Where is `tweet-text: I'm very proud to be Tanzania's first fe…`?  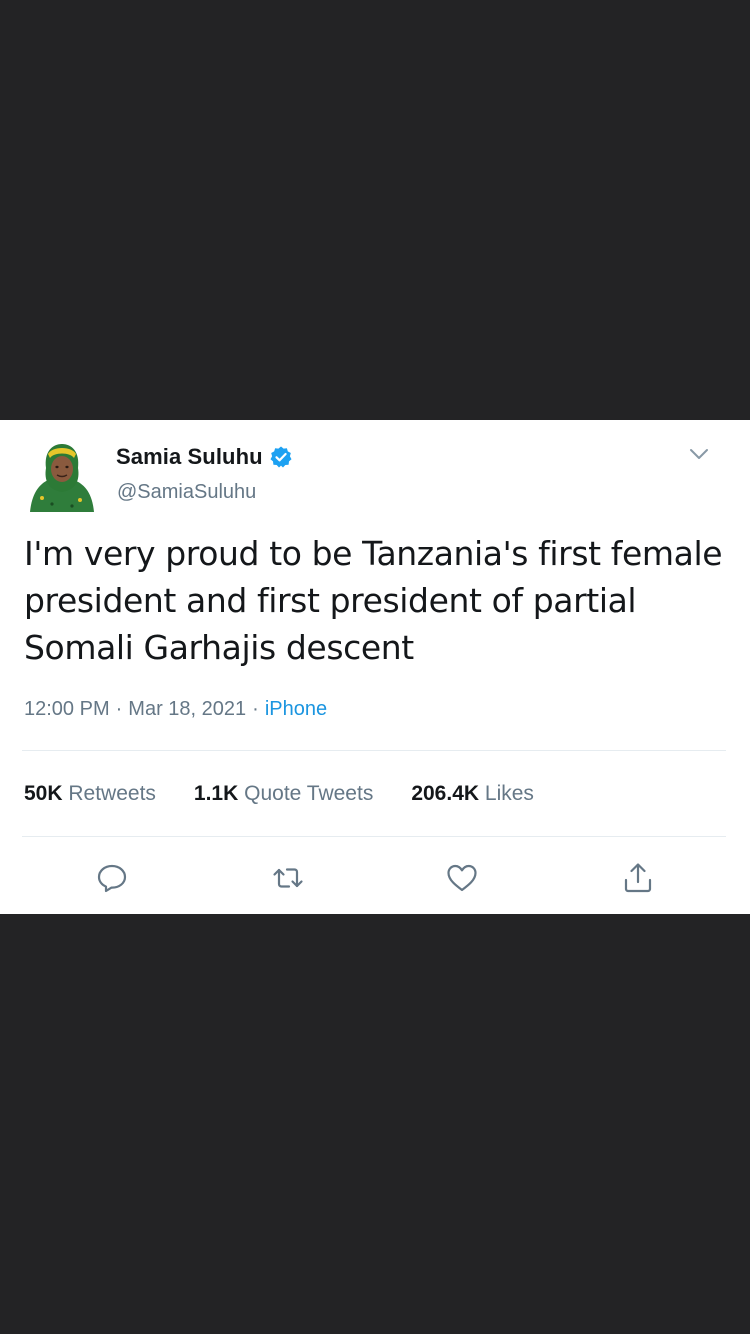
tweet-text: I'm very proud to be Tanzania's first fe… is located at coordinates (373, 600).